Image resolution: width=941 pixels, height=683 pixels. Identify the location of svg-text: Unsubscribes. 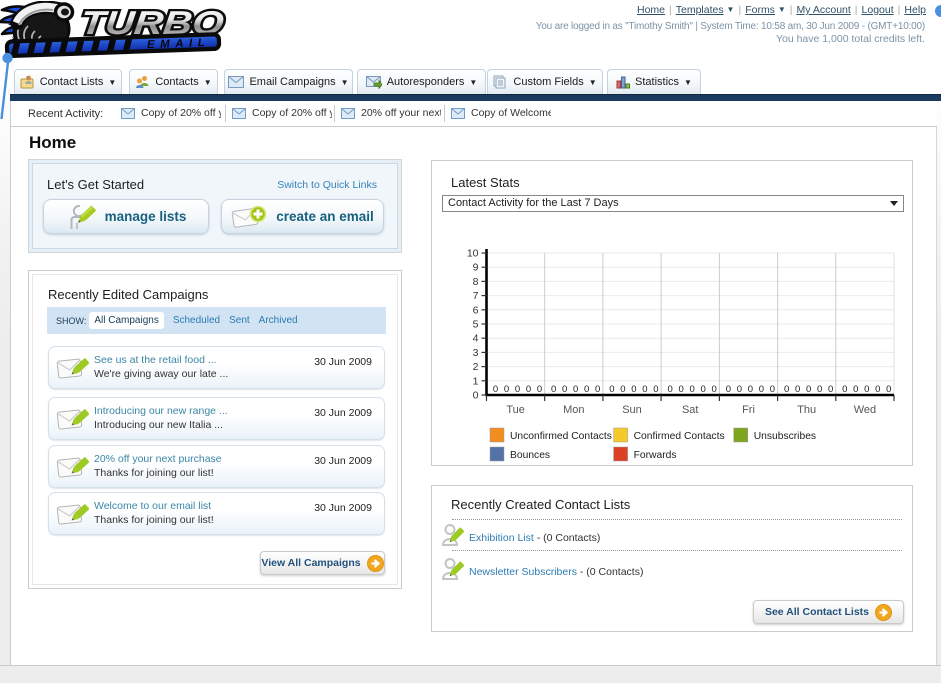
(785, 436).